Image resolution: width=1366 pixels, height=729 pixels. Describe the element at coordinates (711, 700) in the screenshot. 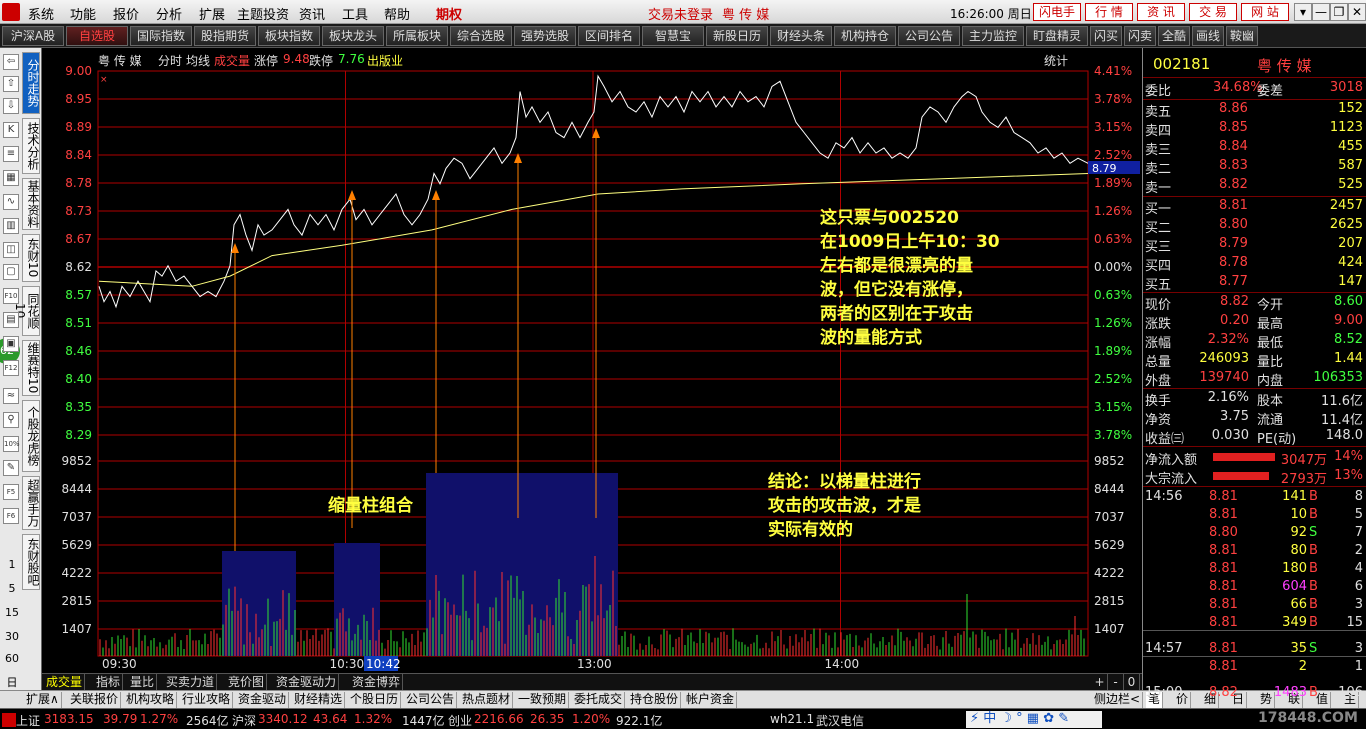

I see `bottom-tab: 帐户资金` at that location.